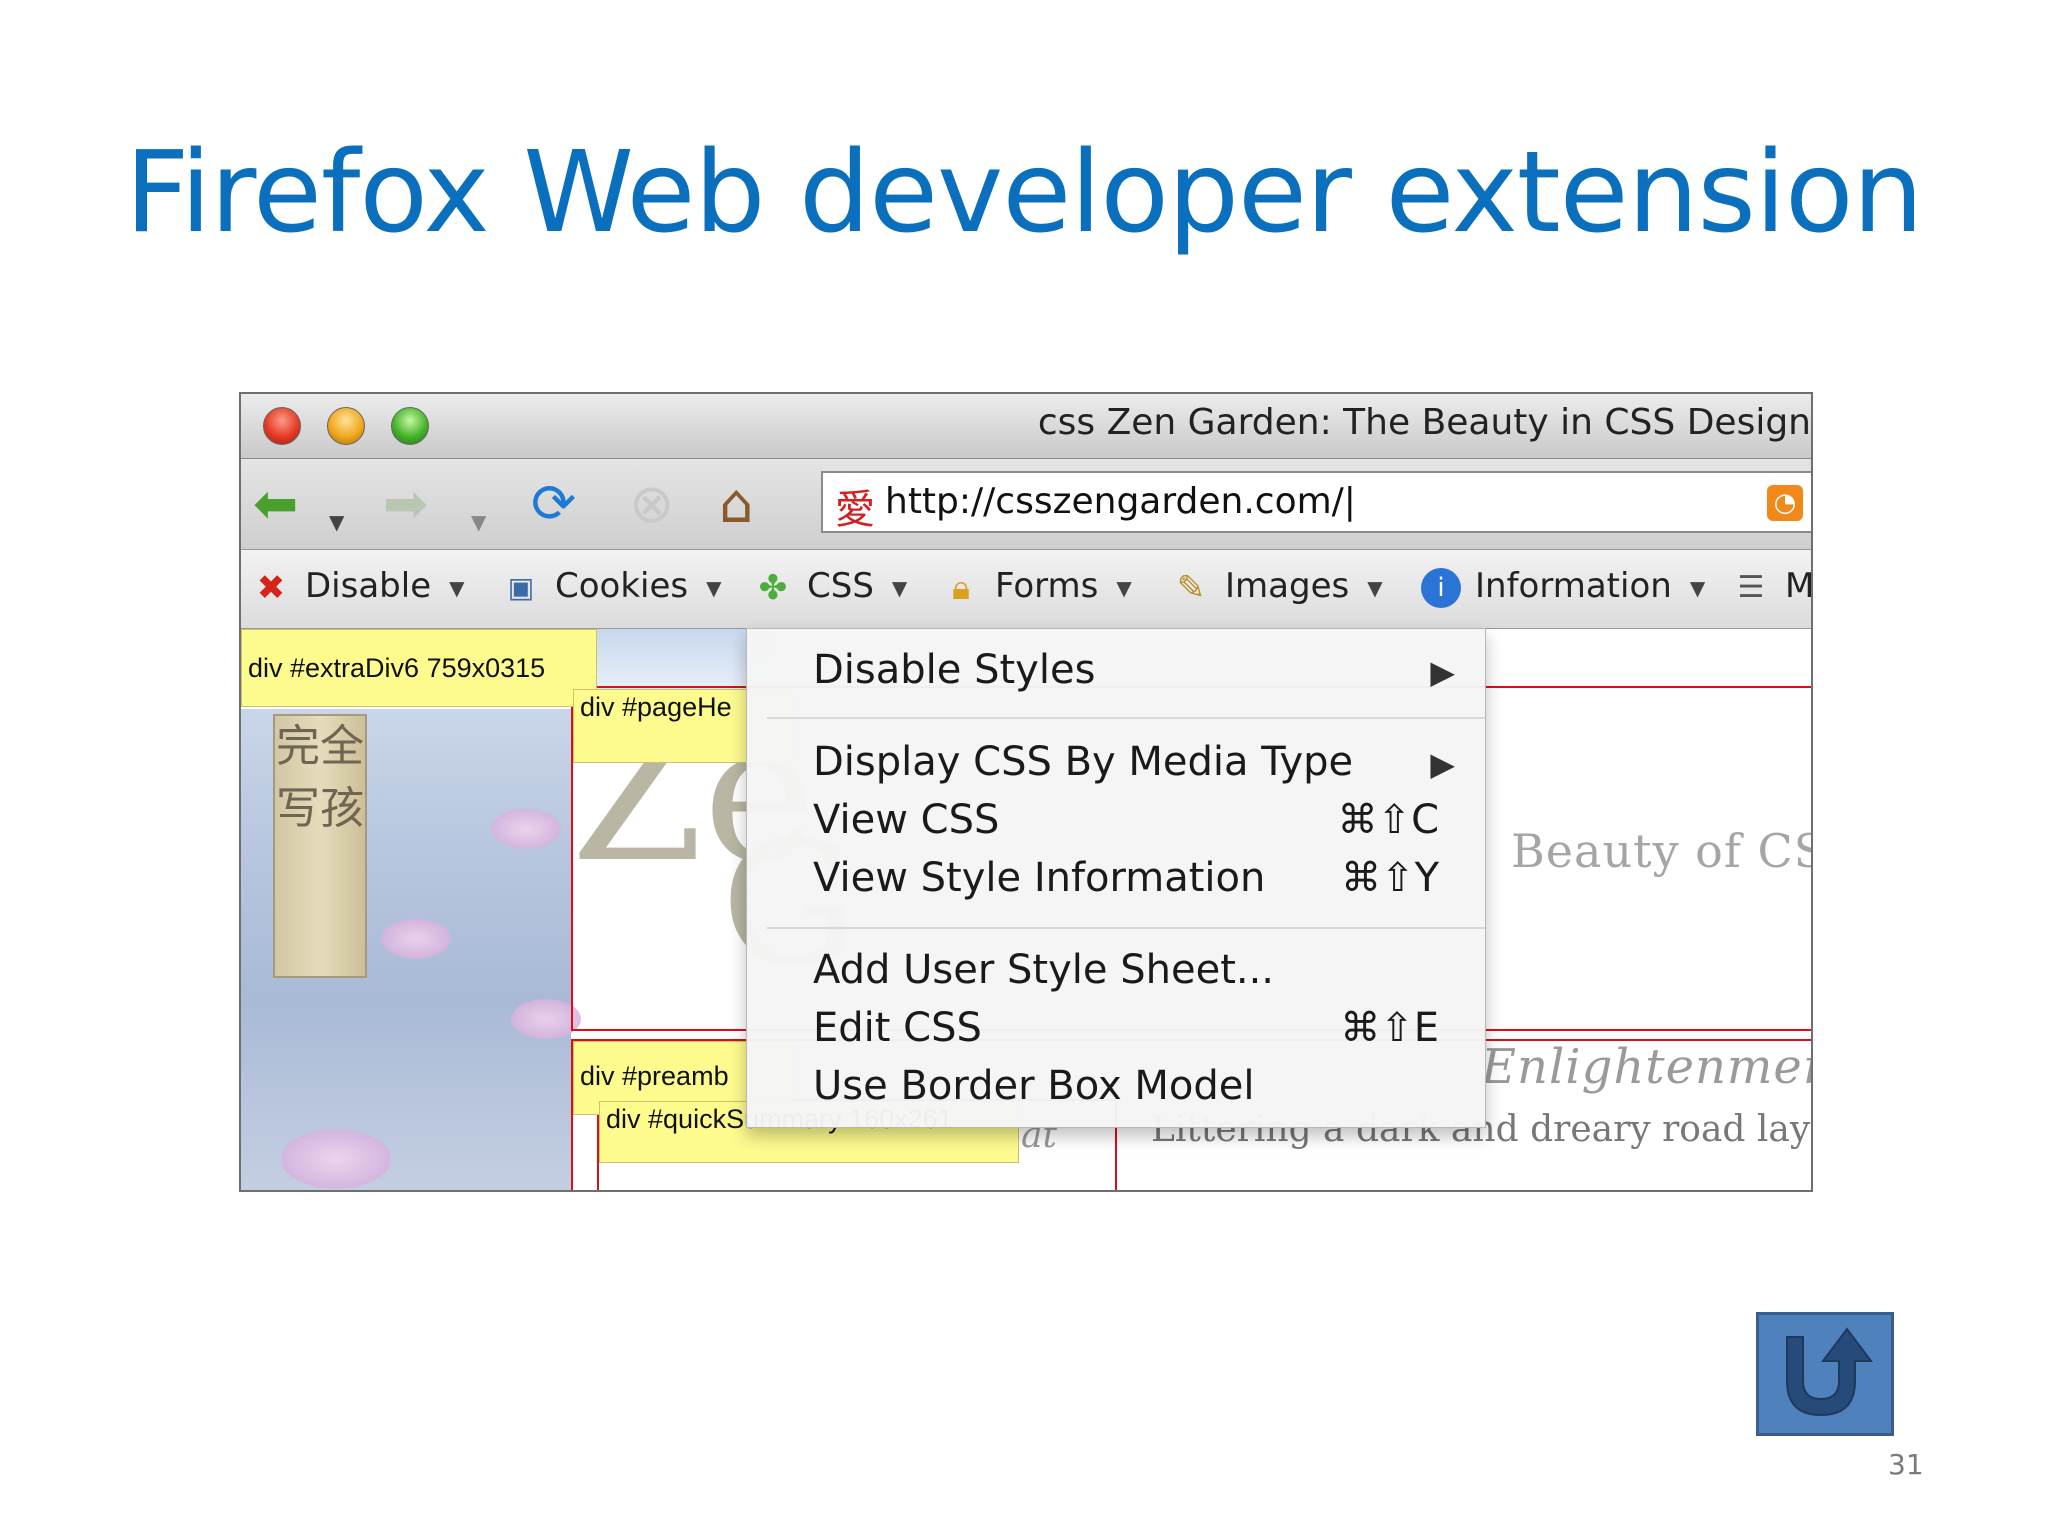 This screenshot has height=1536, width=2048. Describe the element at coordinates (671, 659) in the screenshot. I see `sky-background` at that location.